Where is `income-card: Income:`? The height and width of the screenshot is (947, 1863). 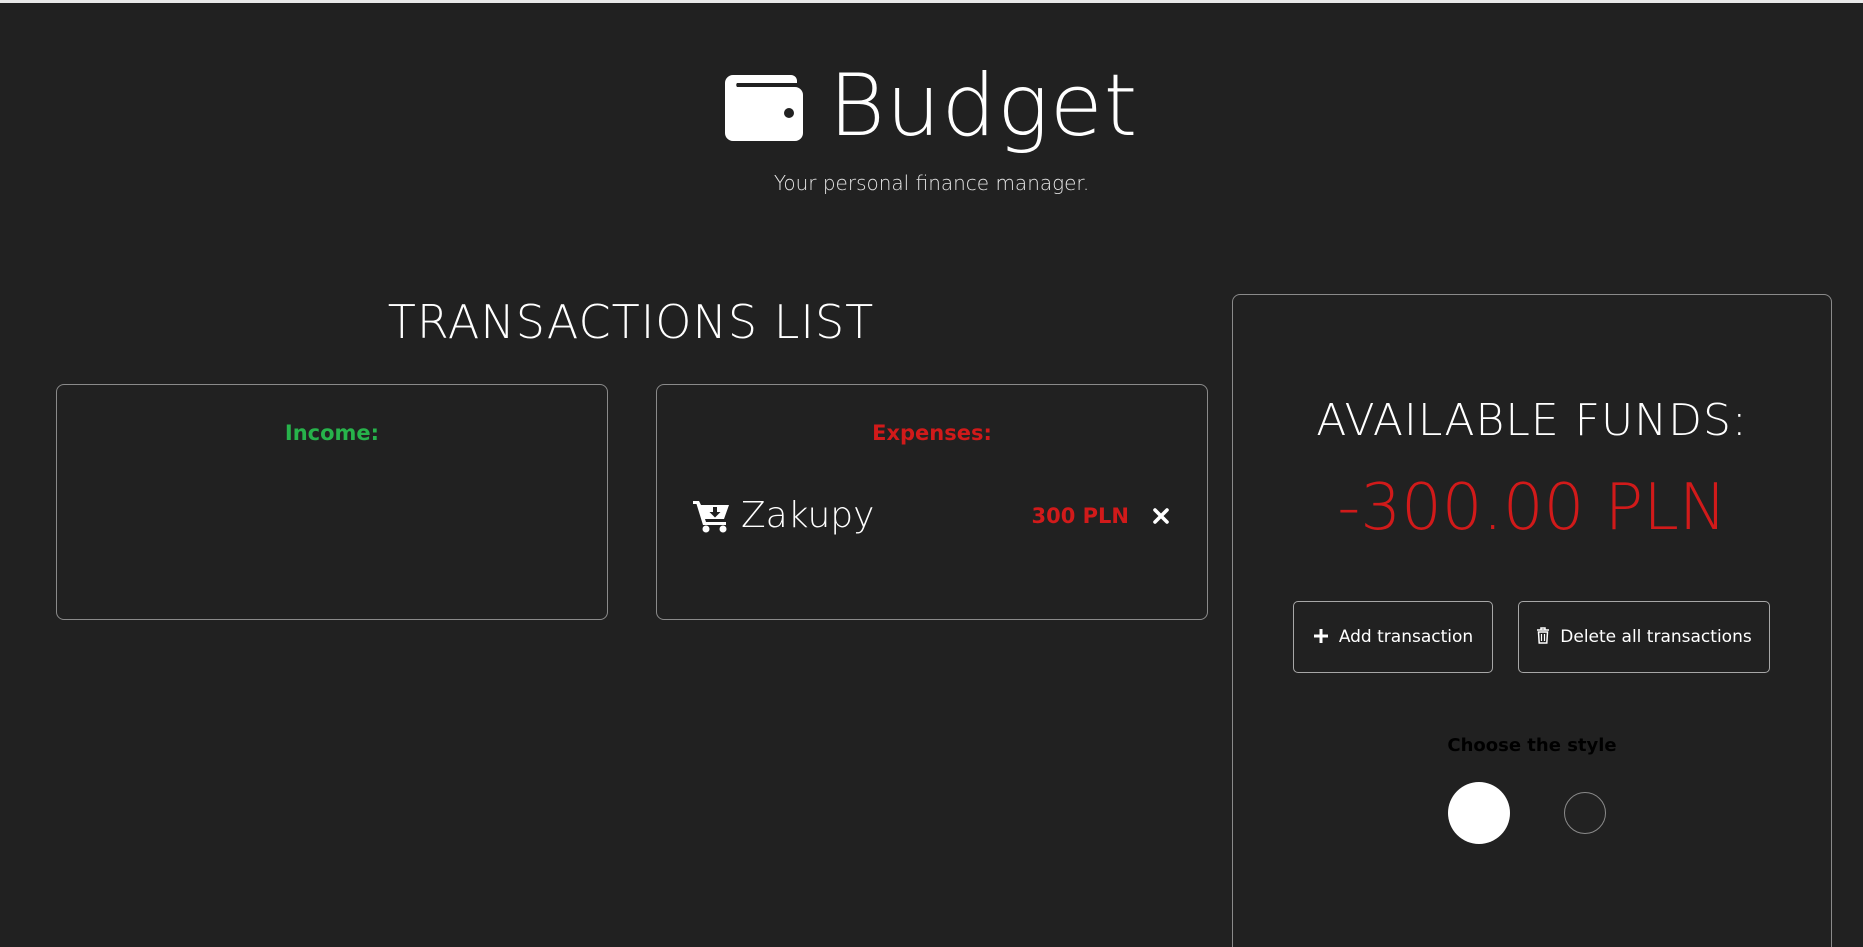 income-card: Income: is located at coordinates (332, 502).